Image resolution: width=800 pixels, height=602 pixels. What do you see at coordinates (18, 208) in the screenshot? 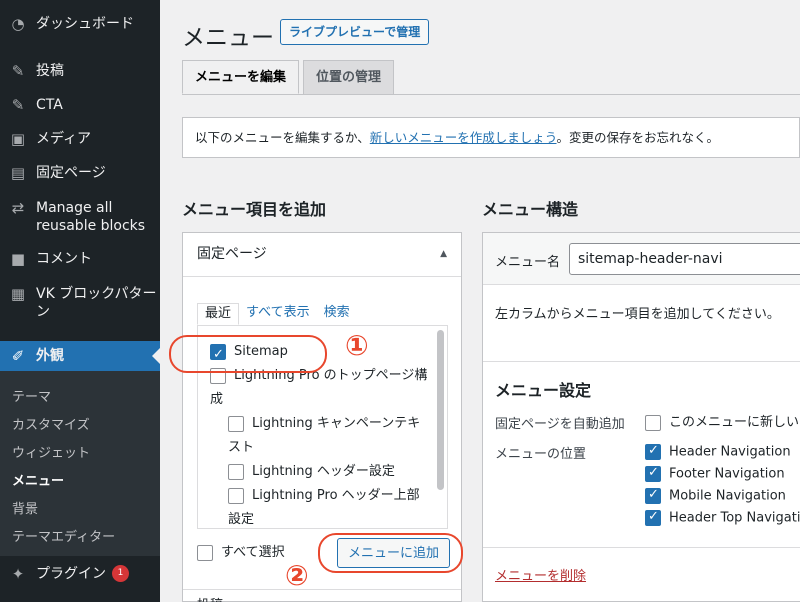
I see `loop-icon: ⇄` at bounding box center [18, 208].